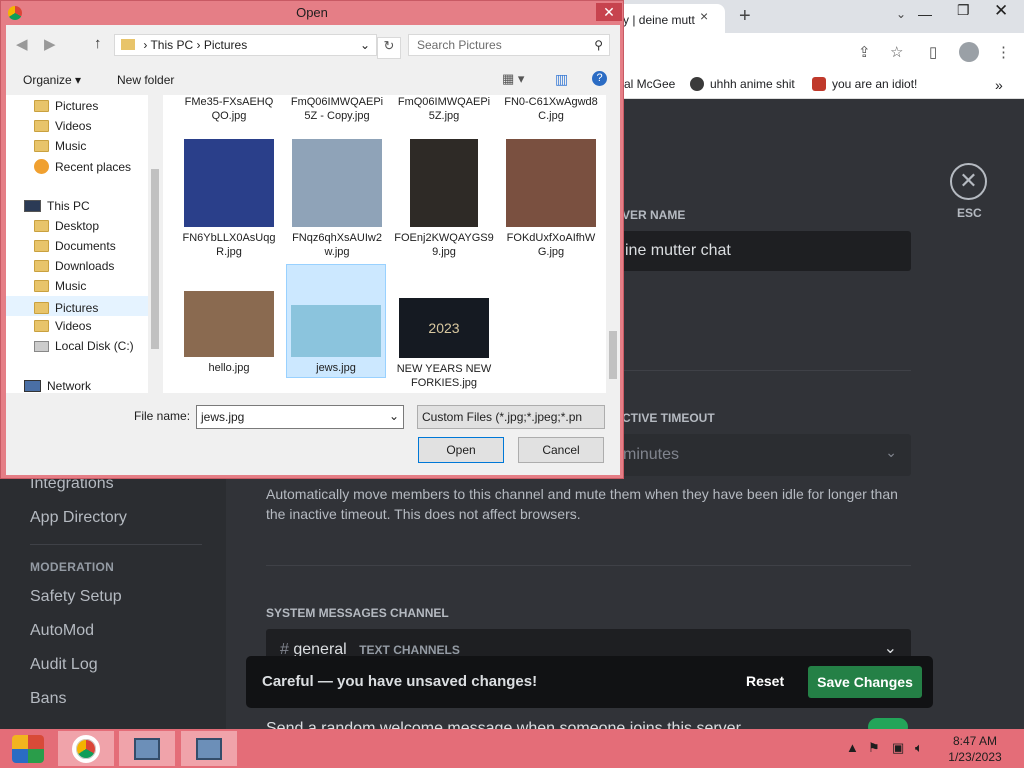 The image size is (1024, 768). What do you see at coordinates (64, 665) in the screenshot?
I see `sidebar-item-audit-log: Audit Log` at bounding box center [64, 665].